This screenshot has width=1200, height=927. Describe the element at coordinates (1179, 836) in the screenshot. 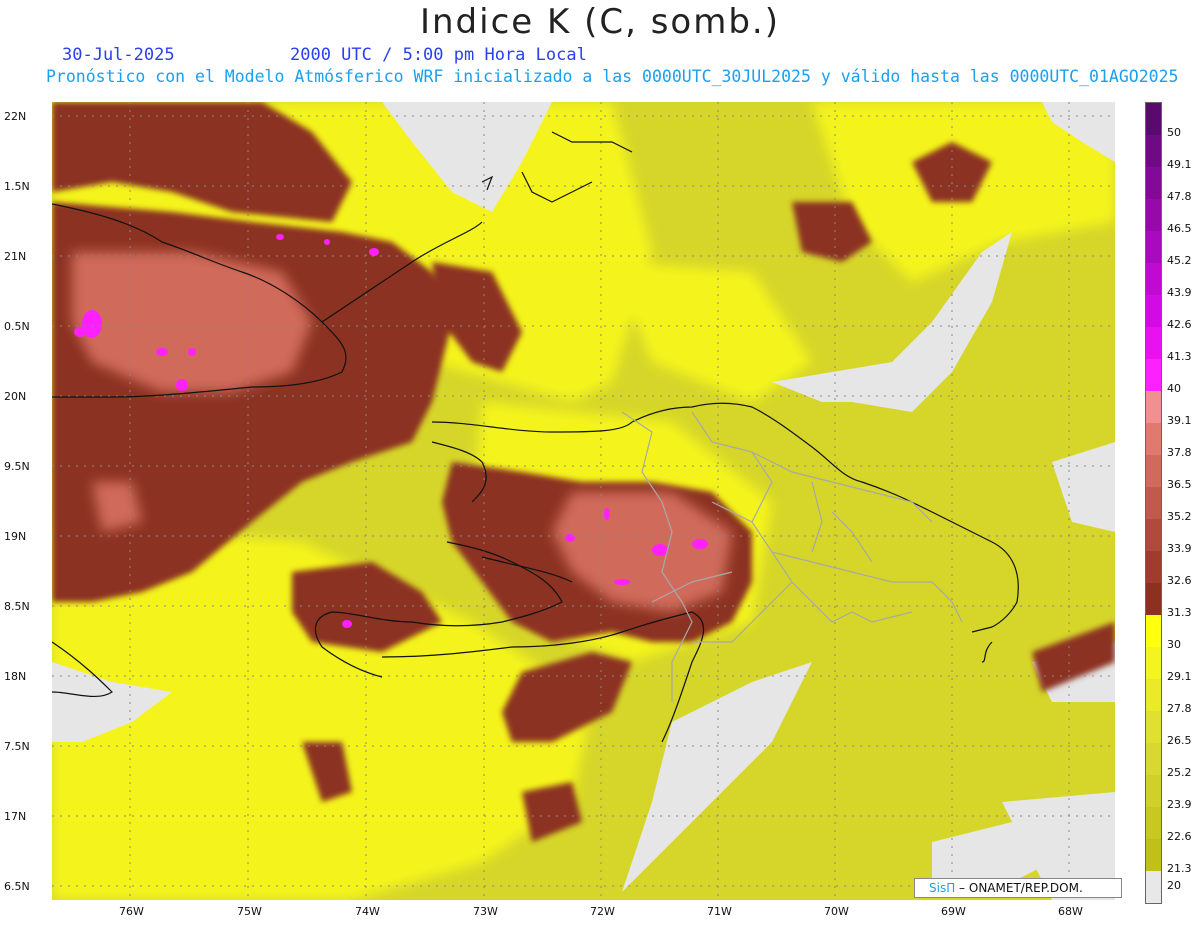

I see `colorbar-label: 22.6` at that location.